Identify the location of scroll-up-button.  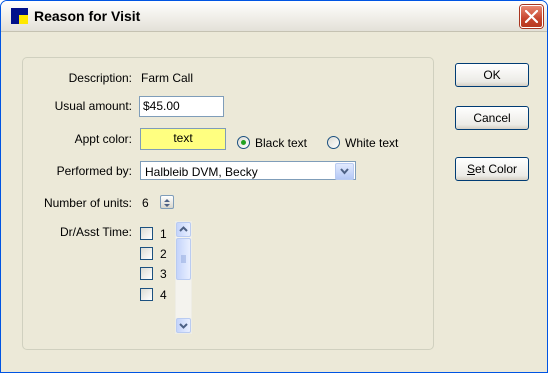
(183, 229).